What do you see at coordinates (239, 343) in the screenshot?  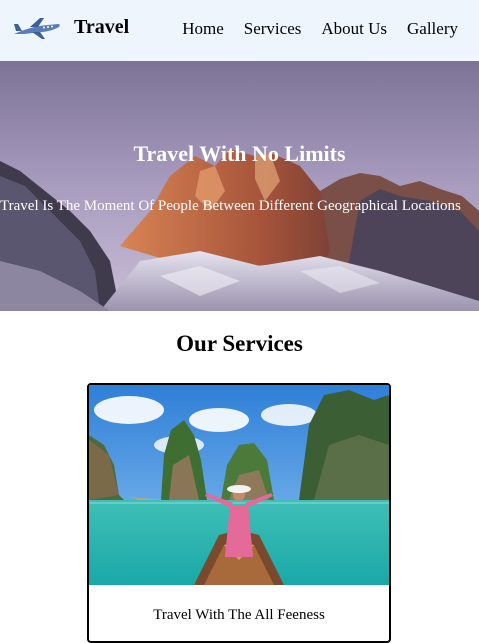 I see `services-heading: Our Services` at bounding box center [239, 343].